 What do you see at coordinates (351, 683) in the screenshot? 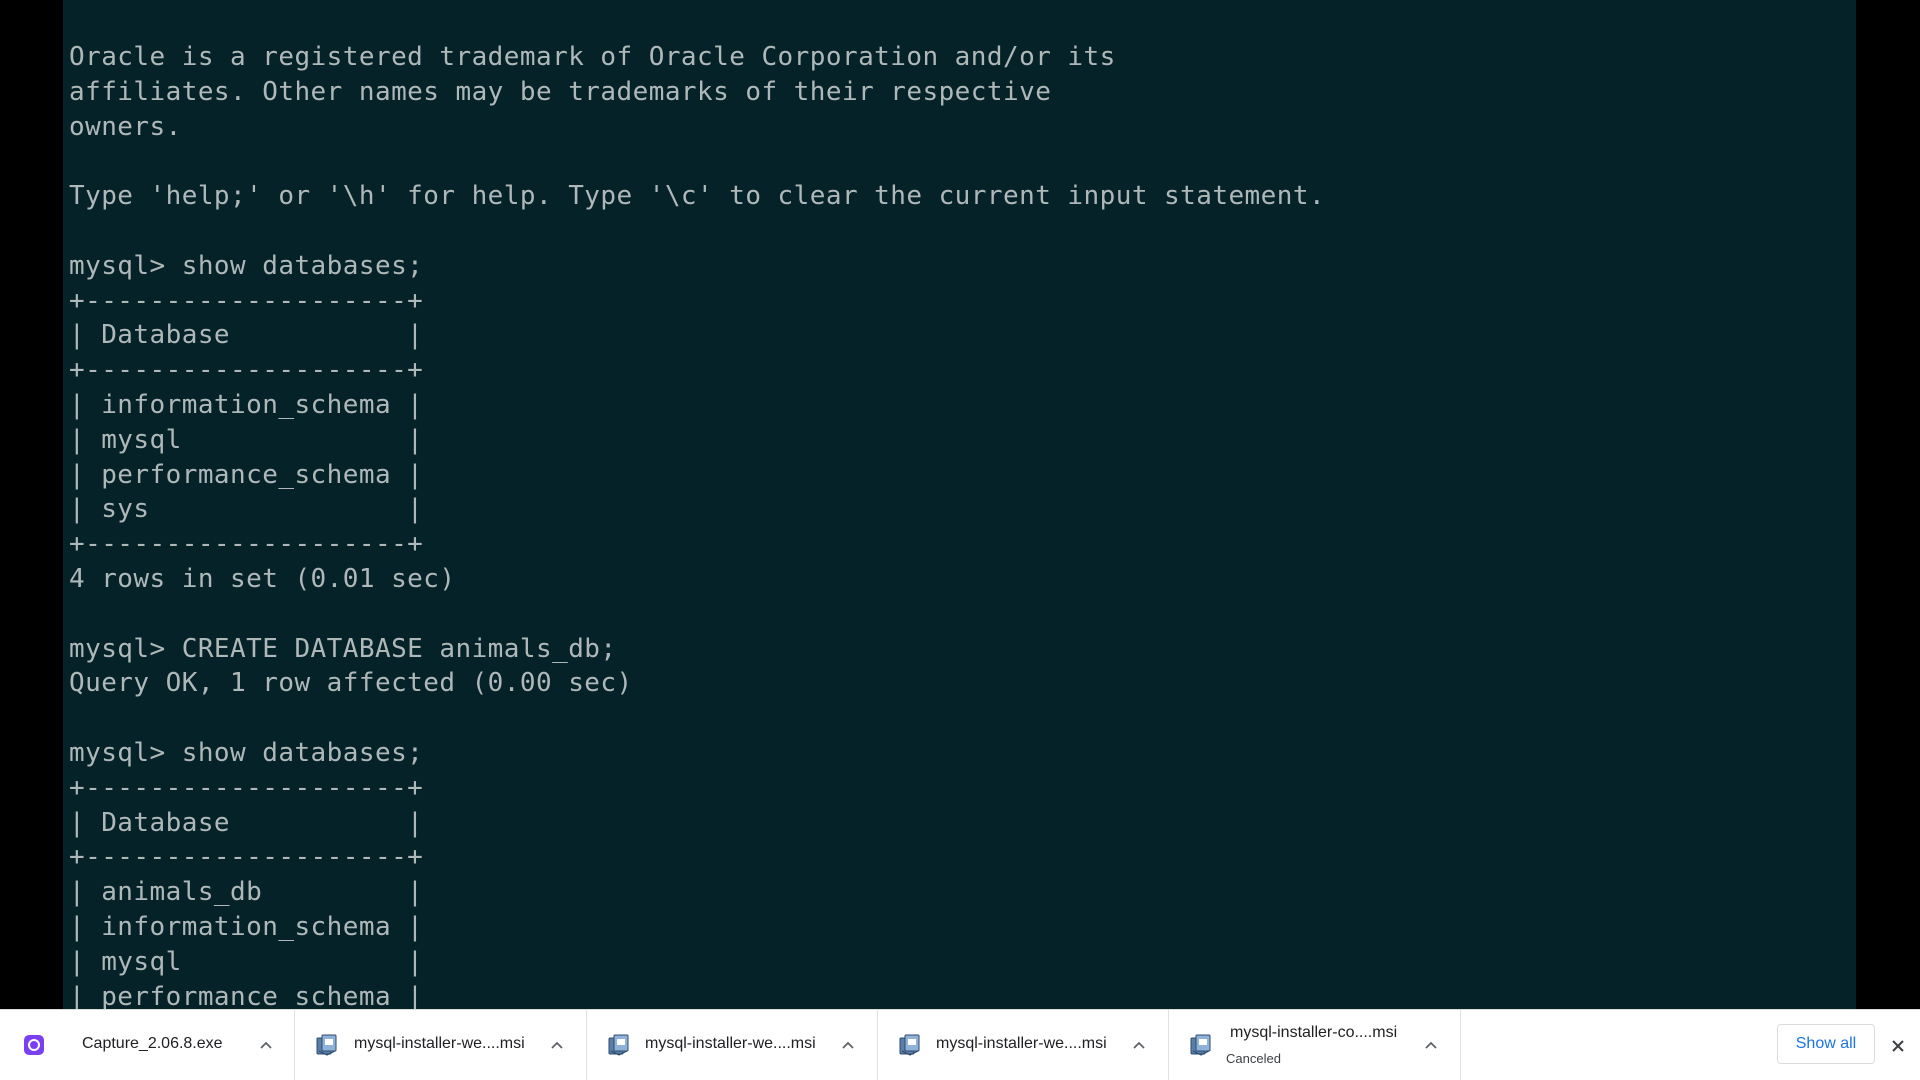
I see `terminal-line: Query OK, 1 row affected (0.00 sec)` at bounding box center [351, 683].